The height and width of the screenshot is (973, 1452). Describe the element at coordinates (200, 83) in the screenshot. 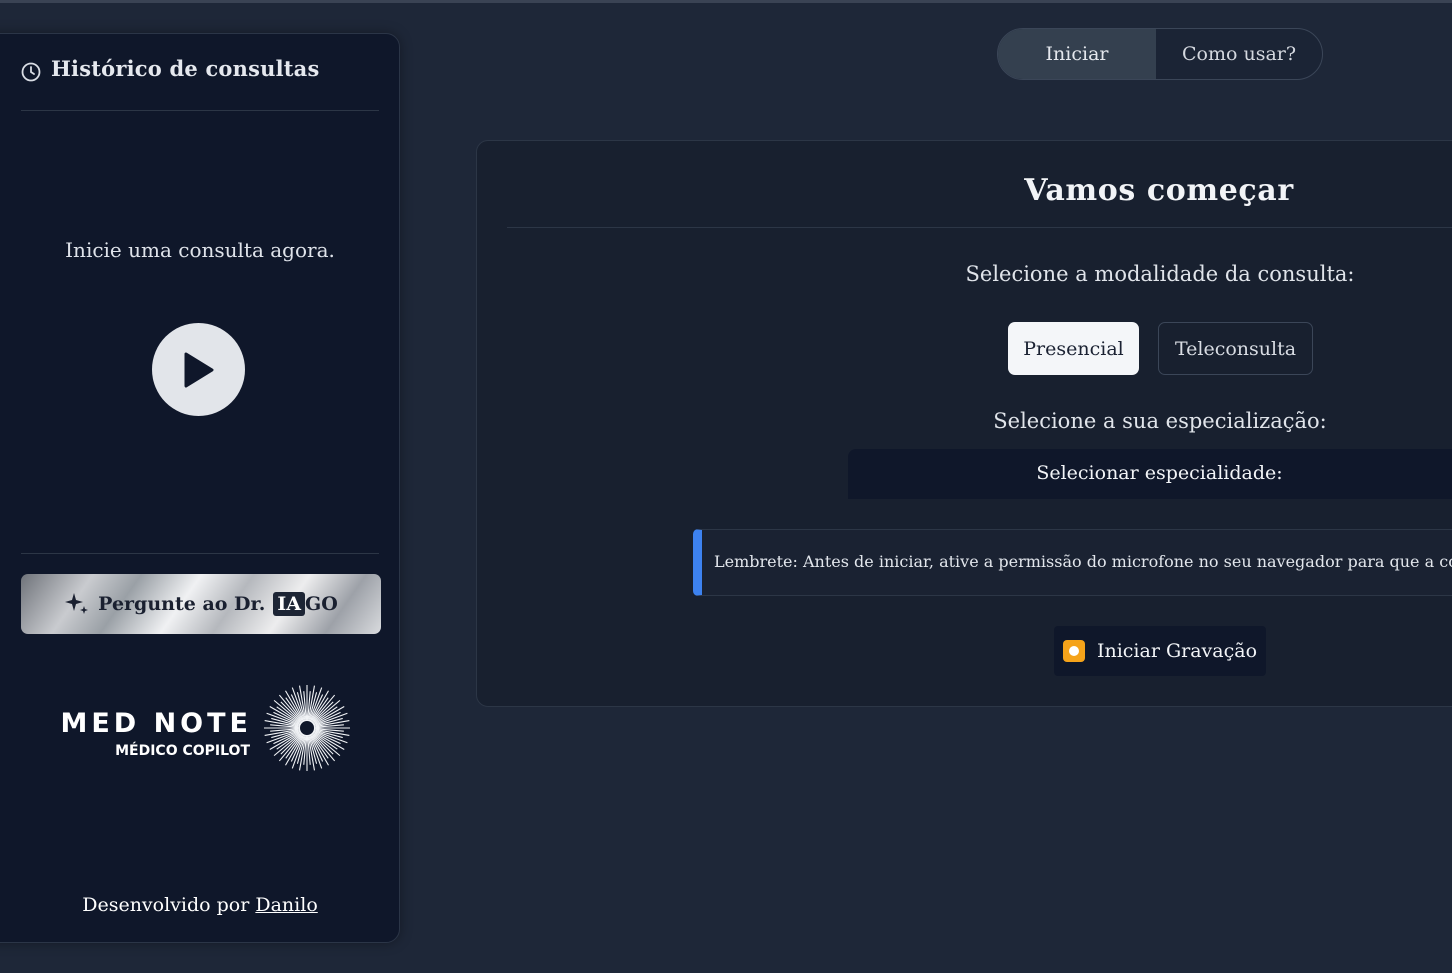

I see `sidebar-header: Histórico de consultas` at that location.